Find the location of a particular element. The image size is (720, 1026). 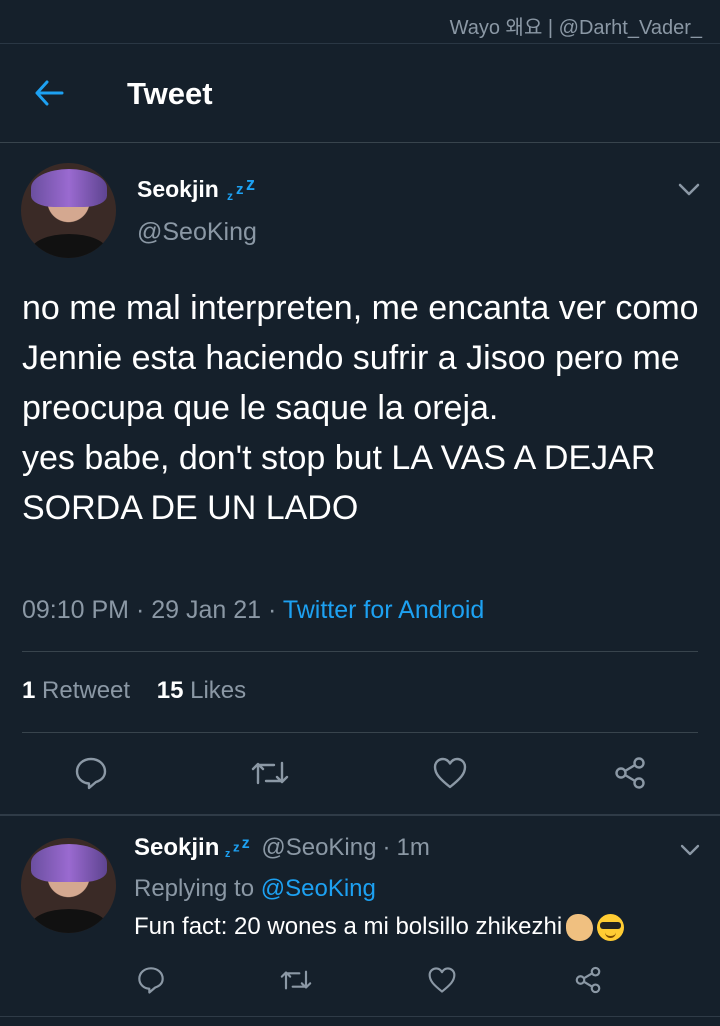

retweets-stat: 1 Retweet is located at coordinates (76, 690).